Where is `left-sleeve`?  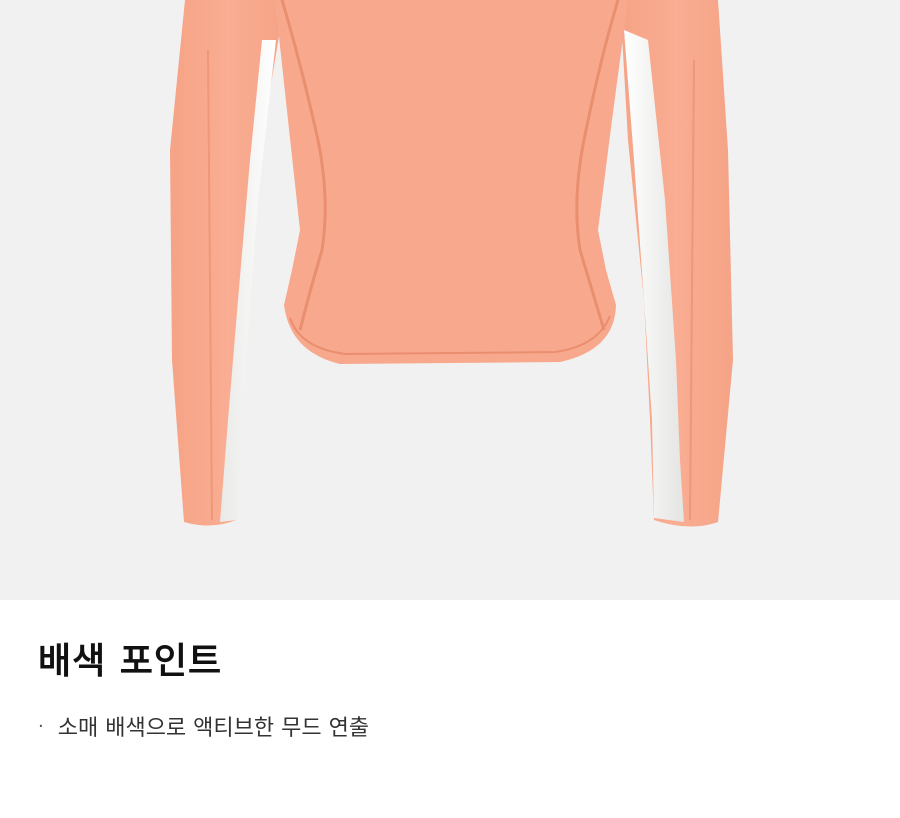 left-sleeve is located at coordinates (227, 263).